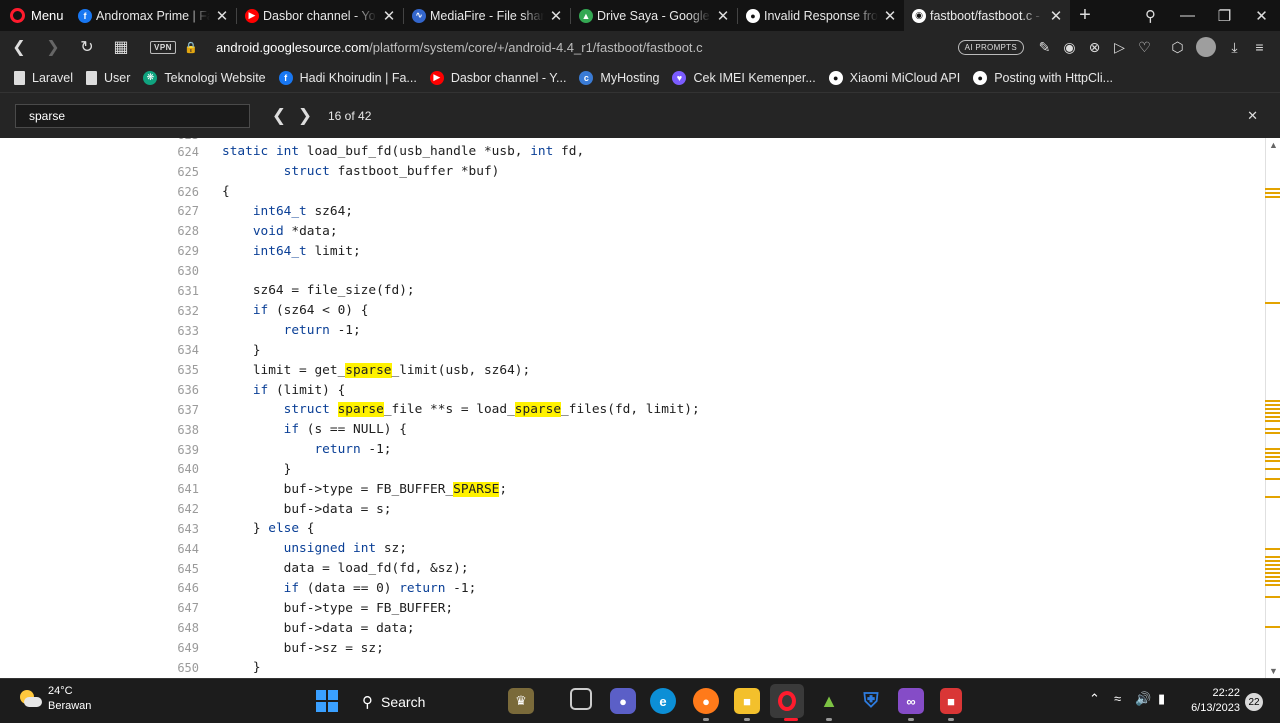 Image resolution: width=1280 pixels, height=723 pixels. I want to click on find-input: sparse, so click(132, 115).